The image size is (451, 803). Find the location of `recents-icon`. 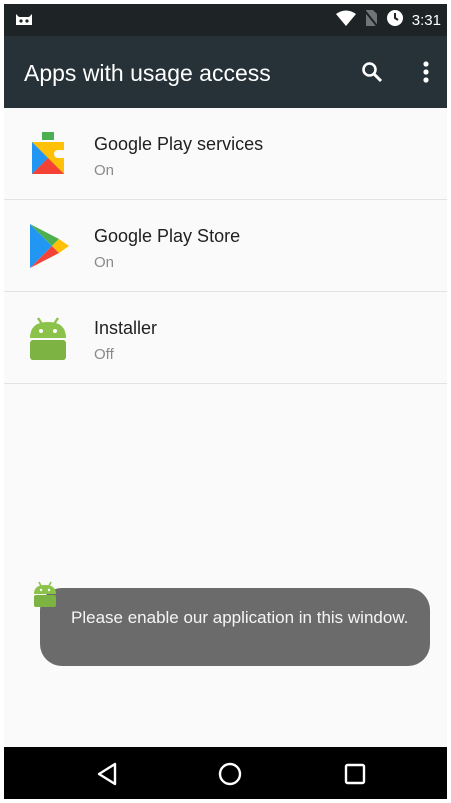

recents-icon is located at coordinates (355, 774).